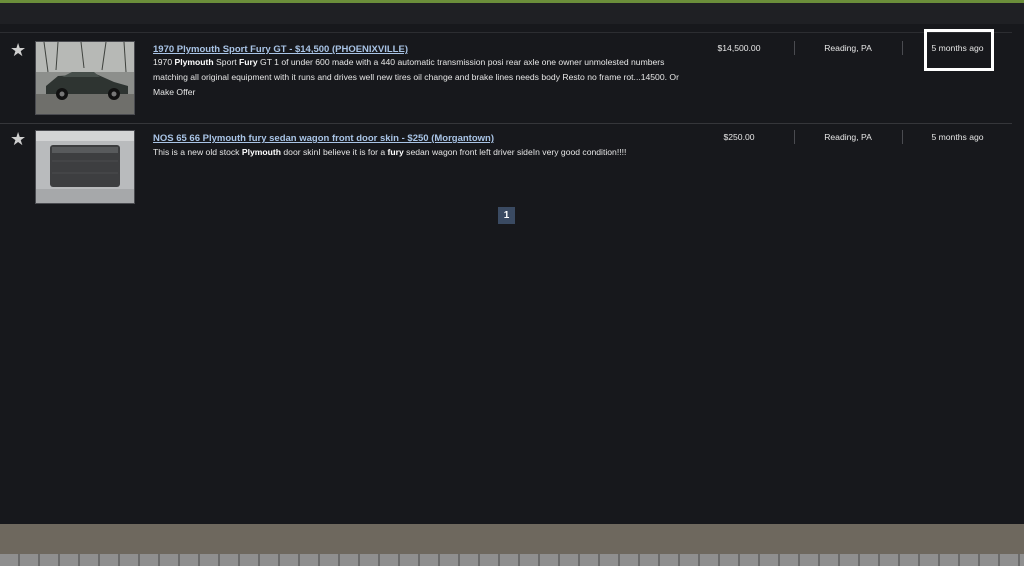  Describe the element at coordinates (739, 137) in the screenshot. I see `listing-price: $250.00` at that location.